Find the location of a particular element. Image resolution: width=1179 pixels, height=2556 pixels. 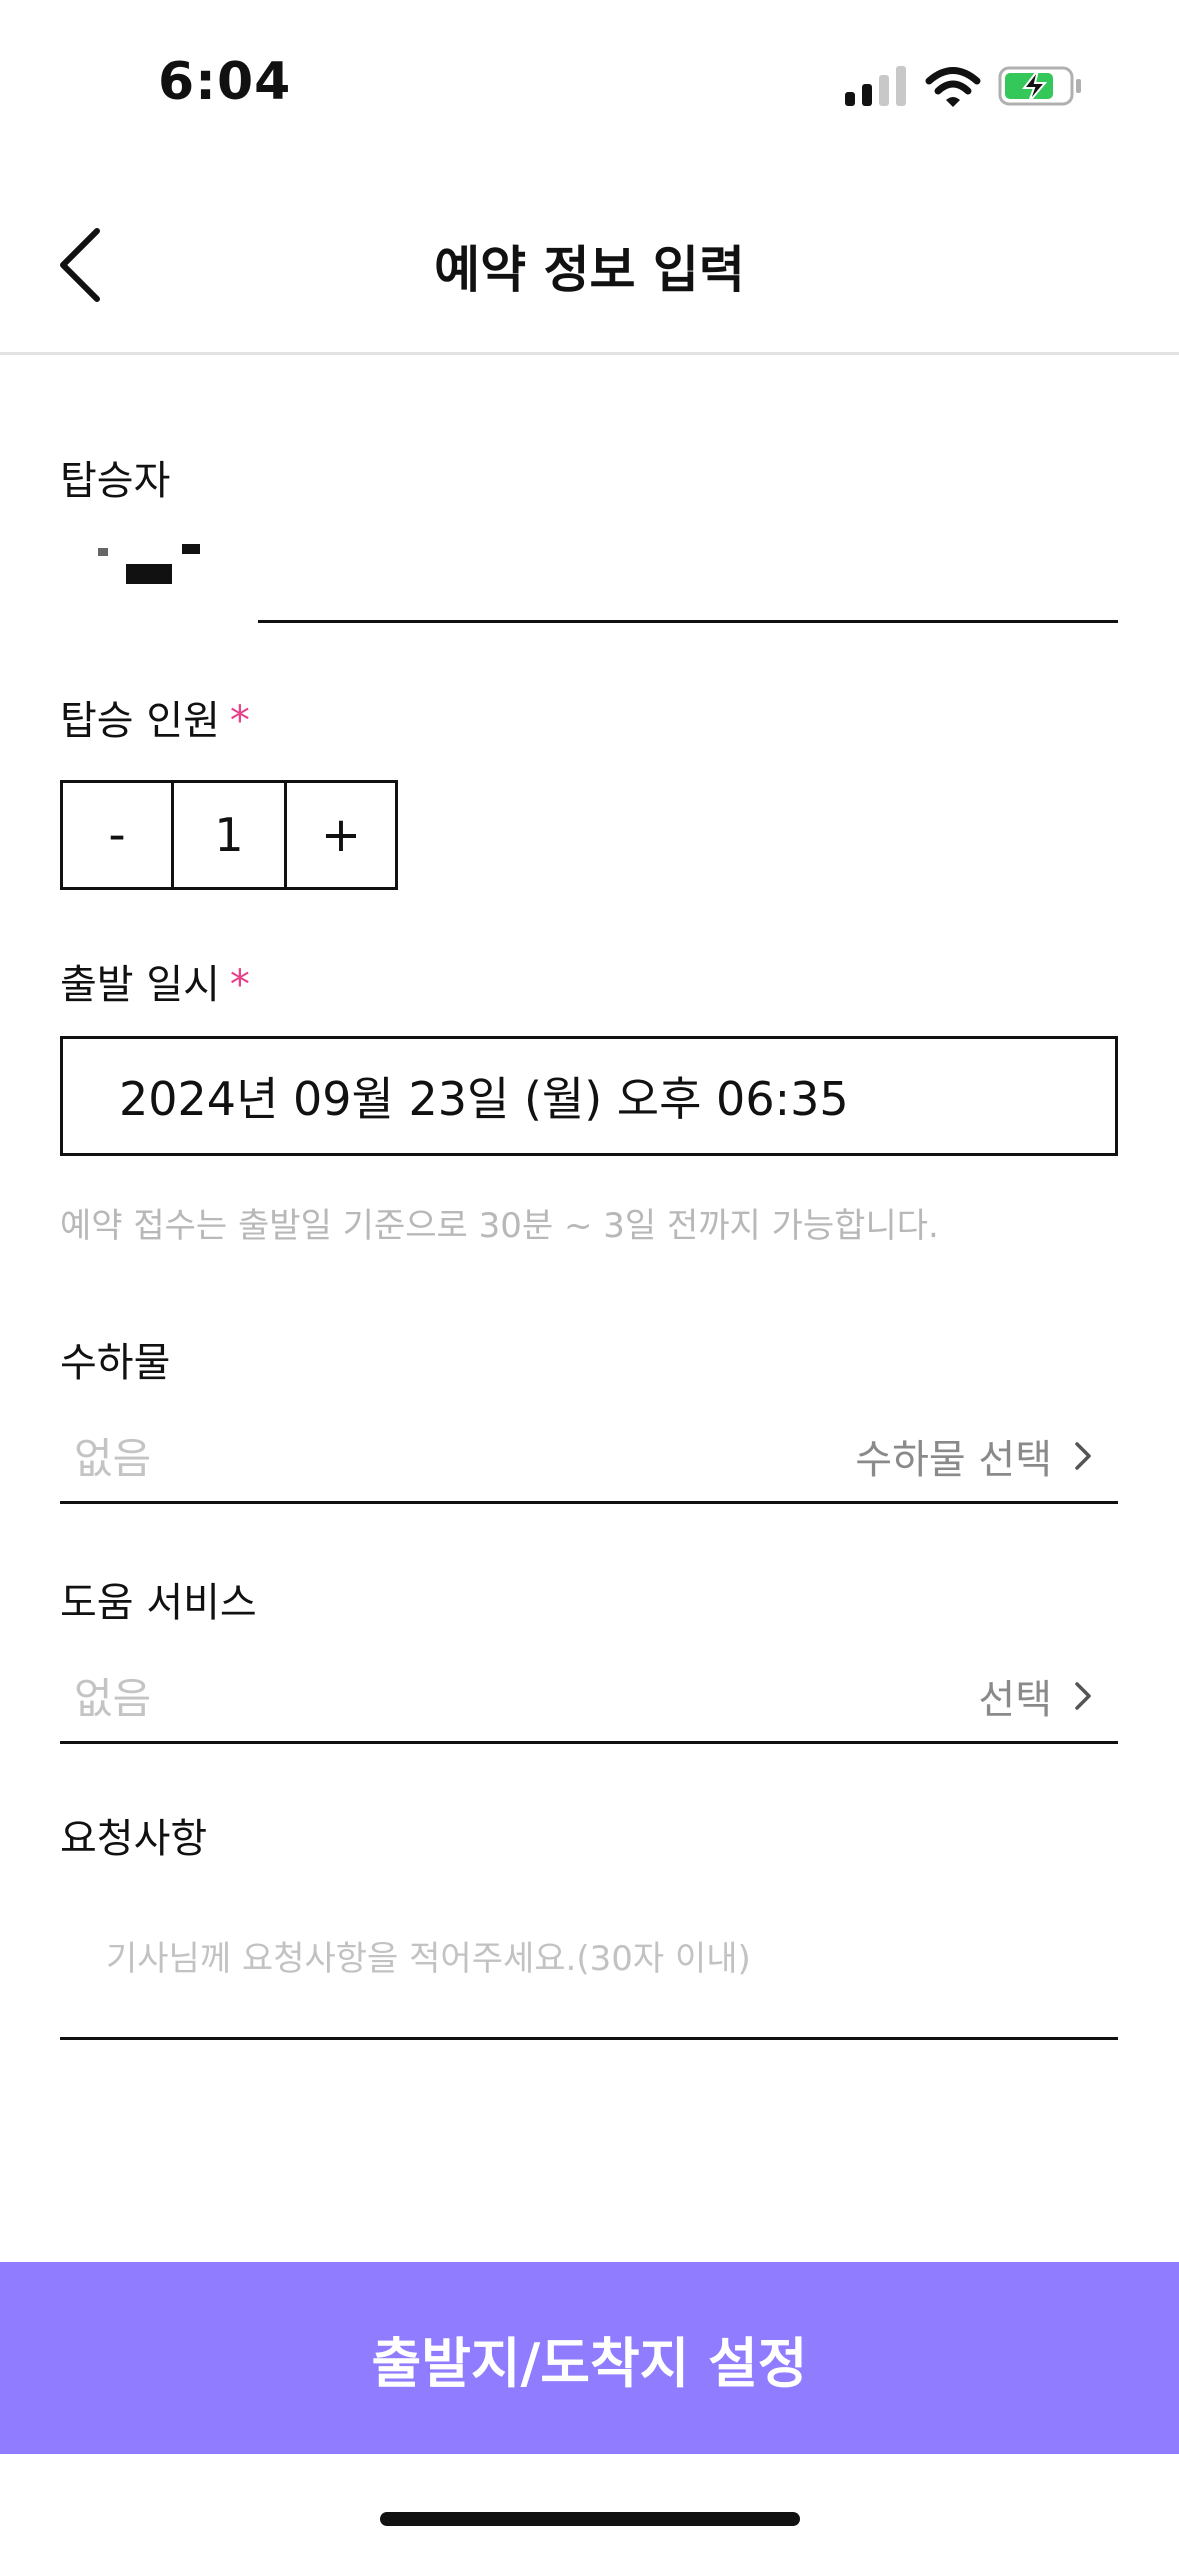

passenger-count-label: 탑승 인원 * is located at coordinates (155, 717).